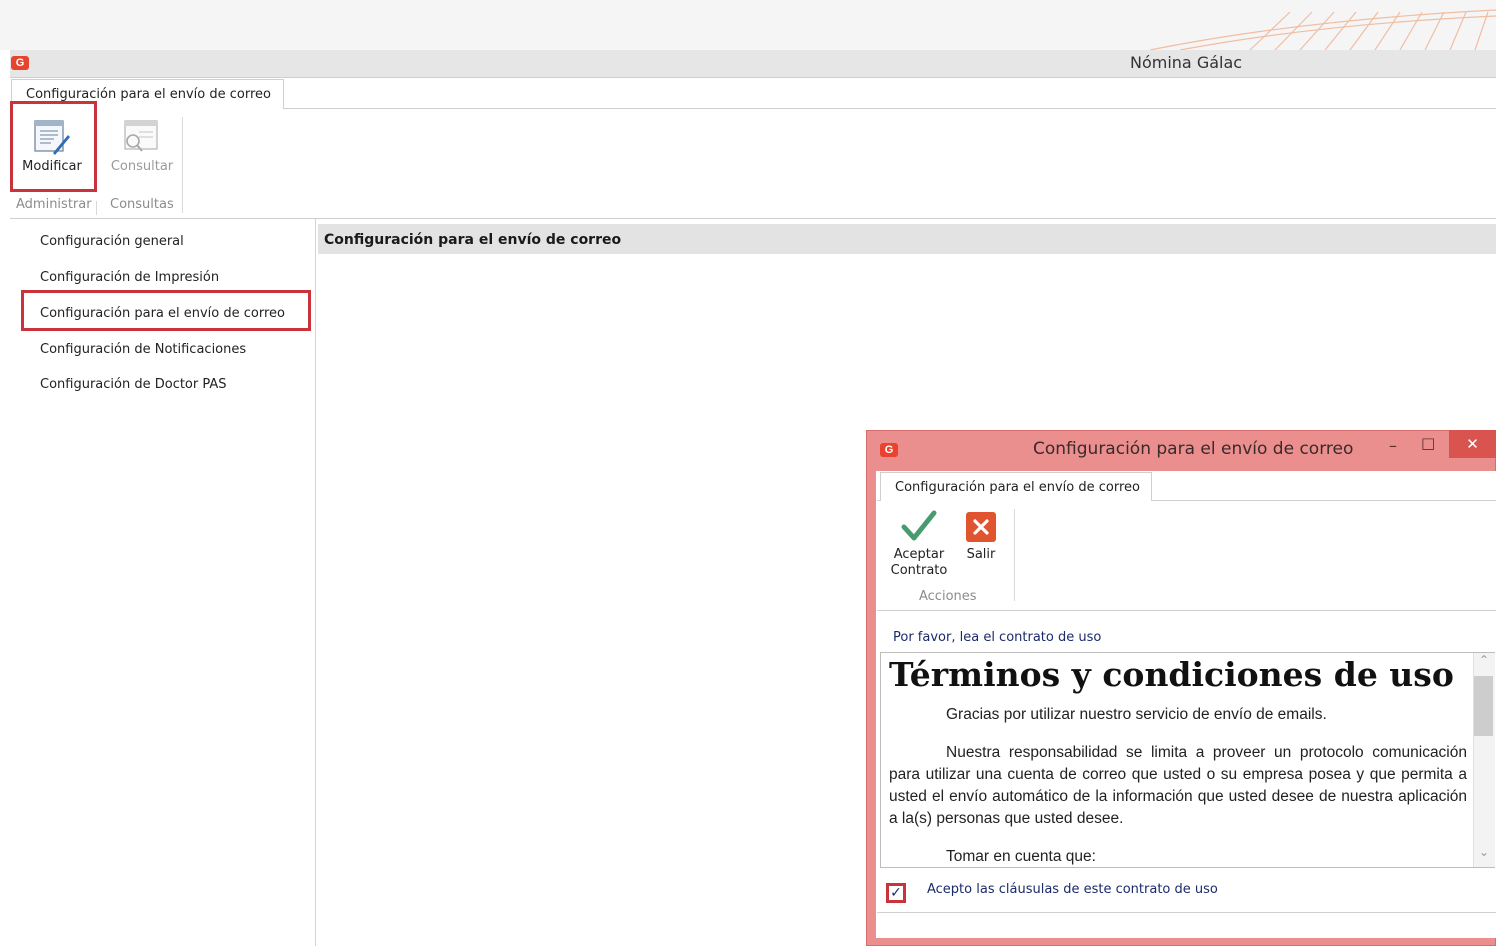 The width and height of the screenshot is (1496, 946). Describe the element at coordinates (1484, 852) in the screenshot. I see `scroll-down-icon: ⌄` at that location.